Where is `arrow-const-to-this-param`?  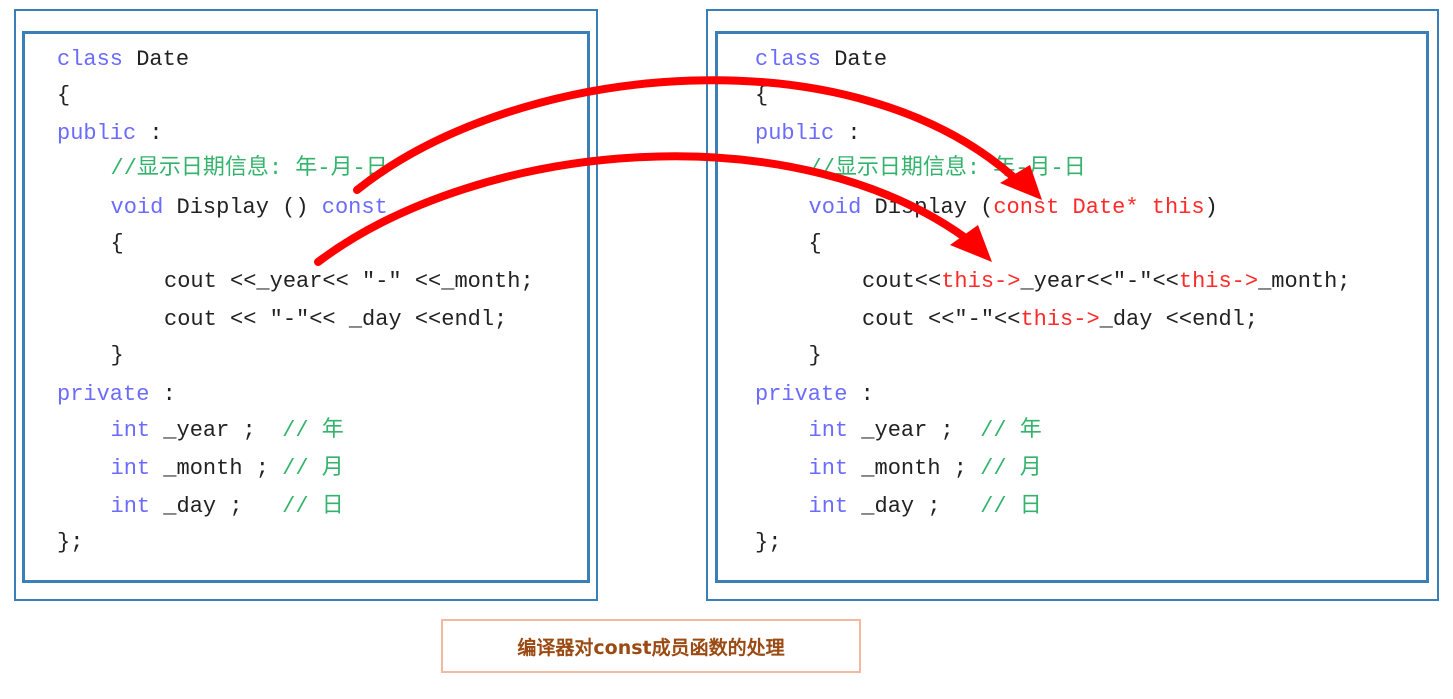
arrow-const-to-this-param is located at coordinates (689, 135).